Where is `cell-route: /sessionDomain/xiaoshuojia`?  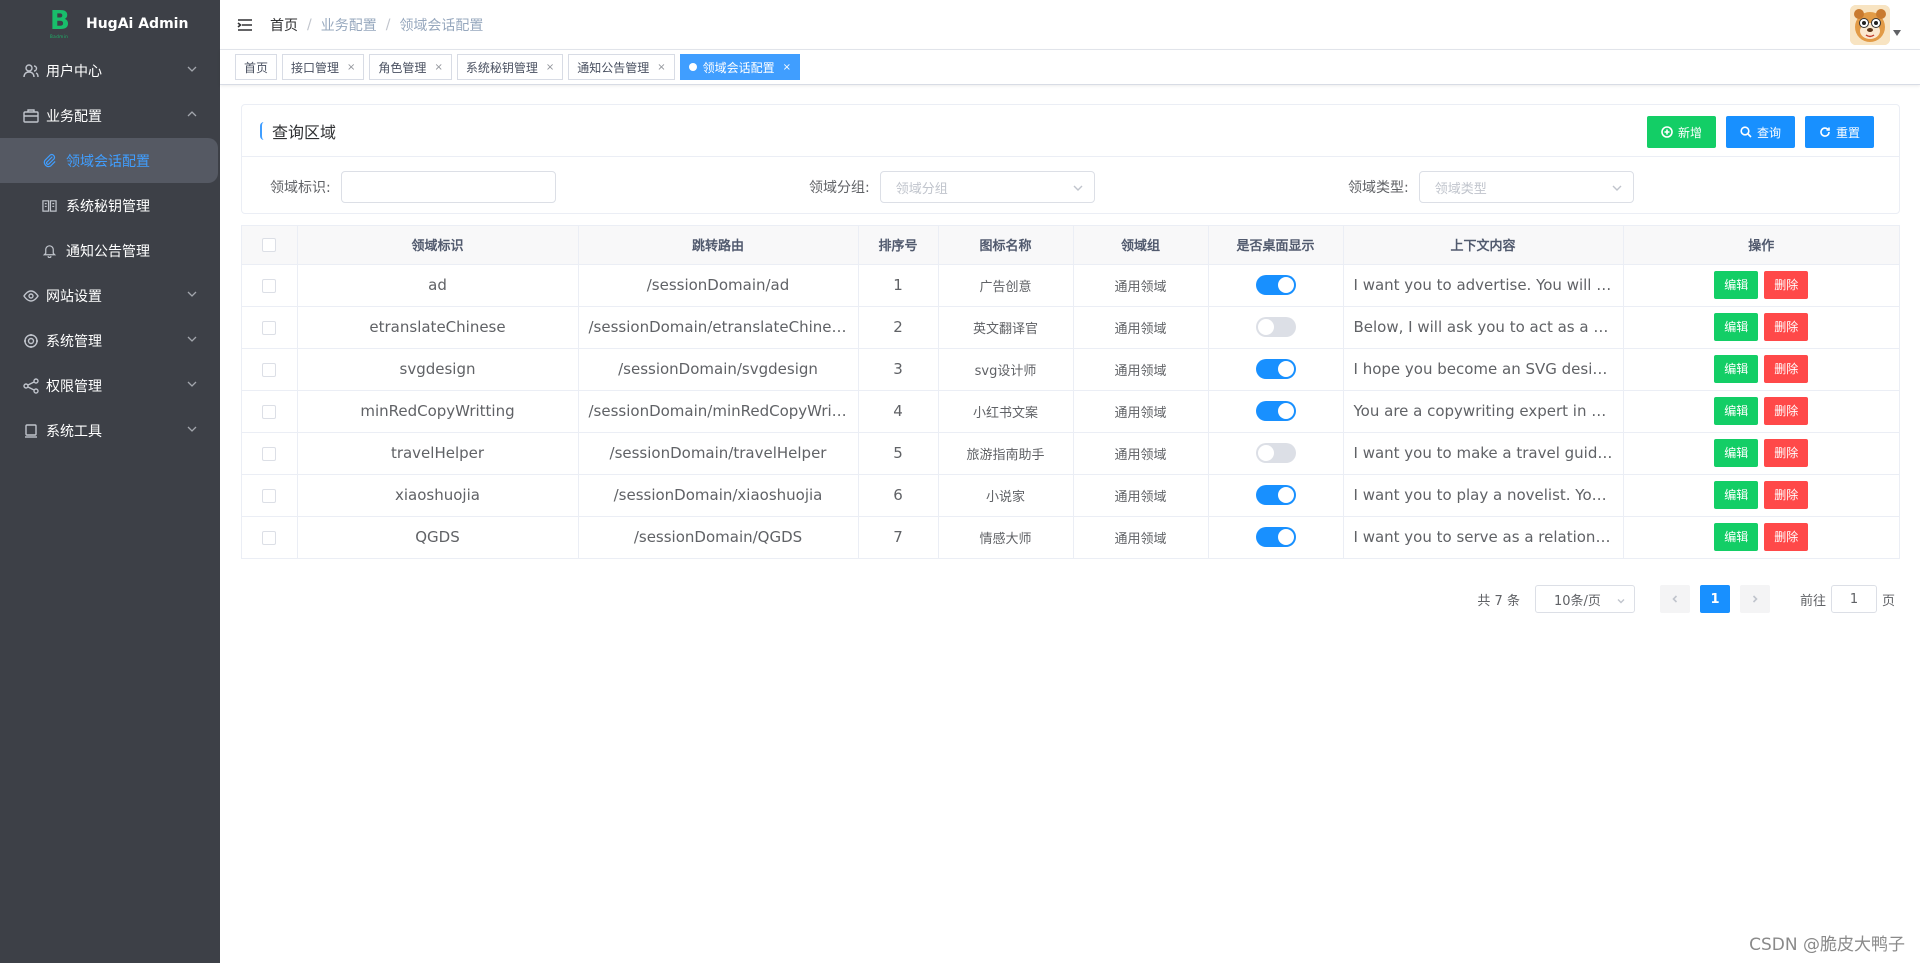 cell-route: /sessionDomain/xiaoshuojia is located at coordinates (718, 495).